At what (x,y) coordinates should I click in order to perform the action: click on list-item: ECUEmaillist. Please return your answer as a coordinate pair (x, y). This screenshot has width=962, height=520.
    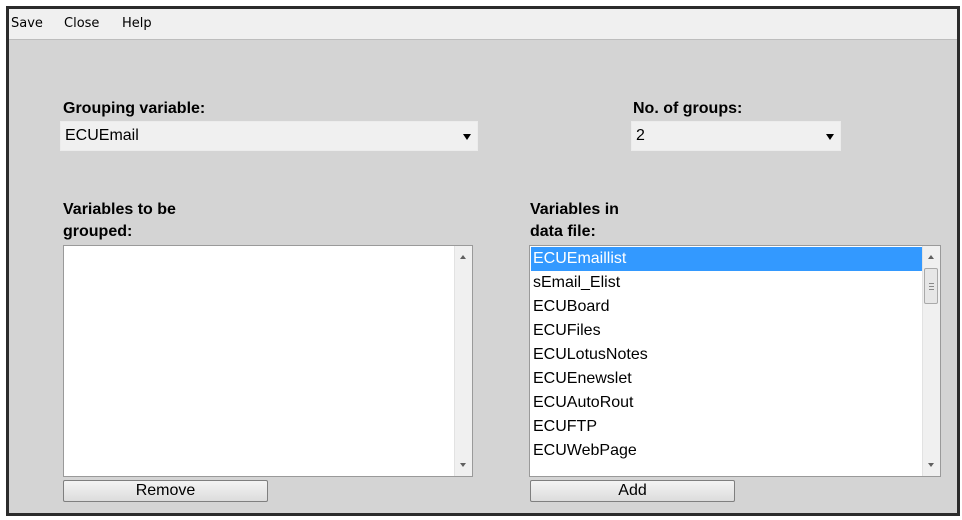
    Looking at the image, I should click on (726, 259).